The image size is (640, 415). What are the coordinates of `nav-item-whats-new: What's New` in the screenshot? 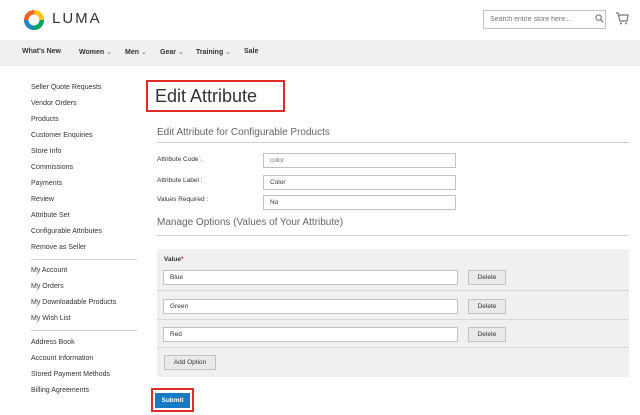 It's located at (41, 51).